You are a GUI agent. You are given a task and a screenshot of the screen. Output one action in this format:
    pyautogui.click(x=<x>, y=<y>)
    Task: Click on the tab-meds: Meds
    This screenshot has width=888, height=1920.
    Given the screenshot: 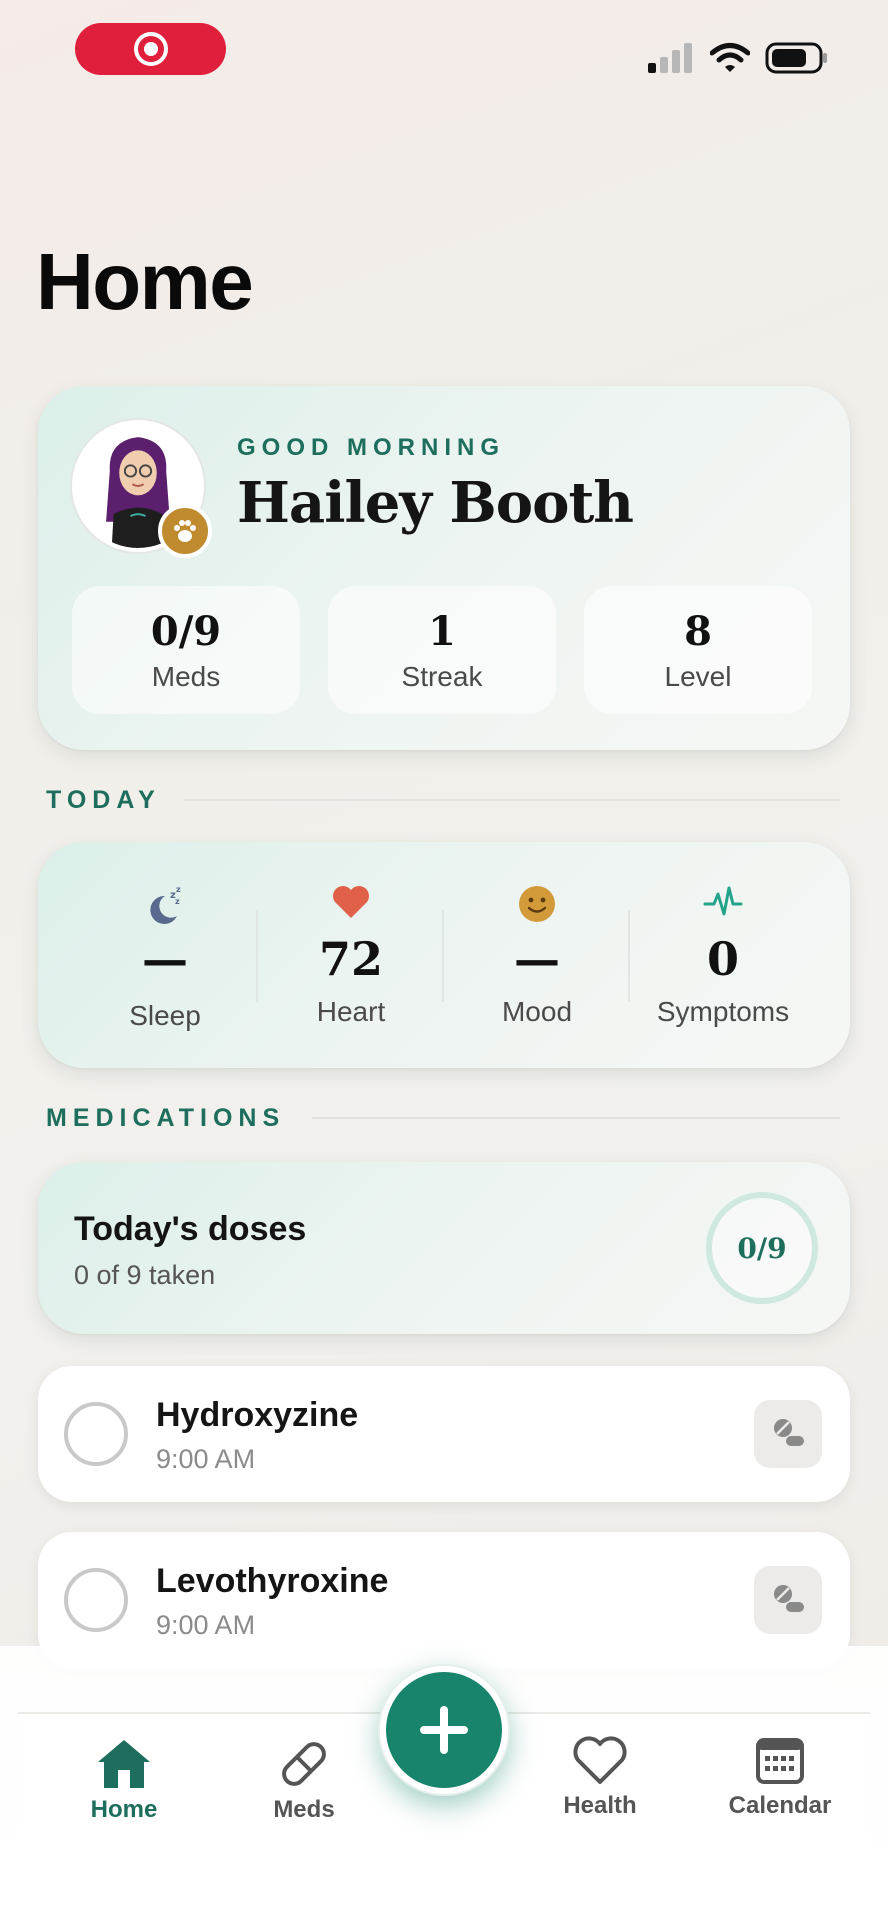 What is the action you would take?
    pyautogui.click(x=304, y=1780)
    